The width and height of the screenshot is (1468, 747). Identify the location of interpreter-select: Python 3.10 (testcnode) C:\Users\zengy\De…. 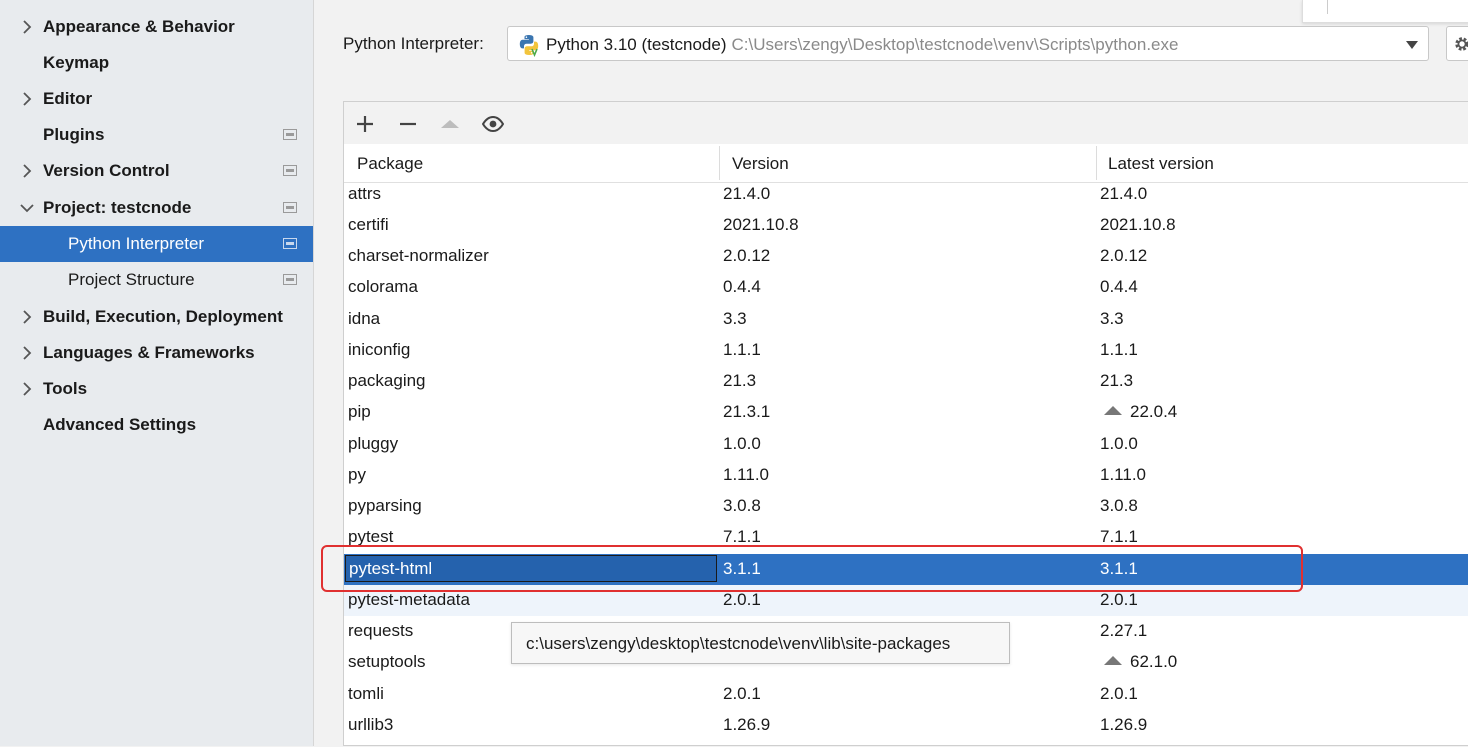
(968, 43).